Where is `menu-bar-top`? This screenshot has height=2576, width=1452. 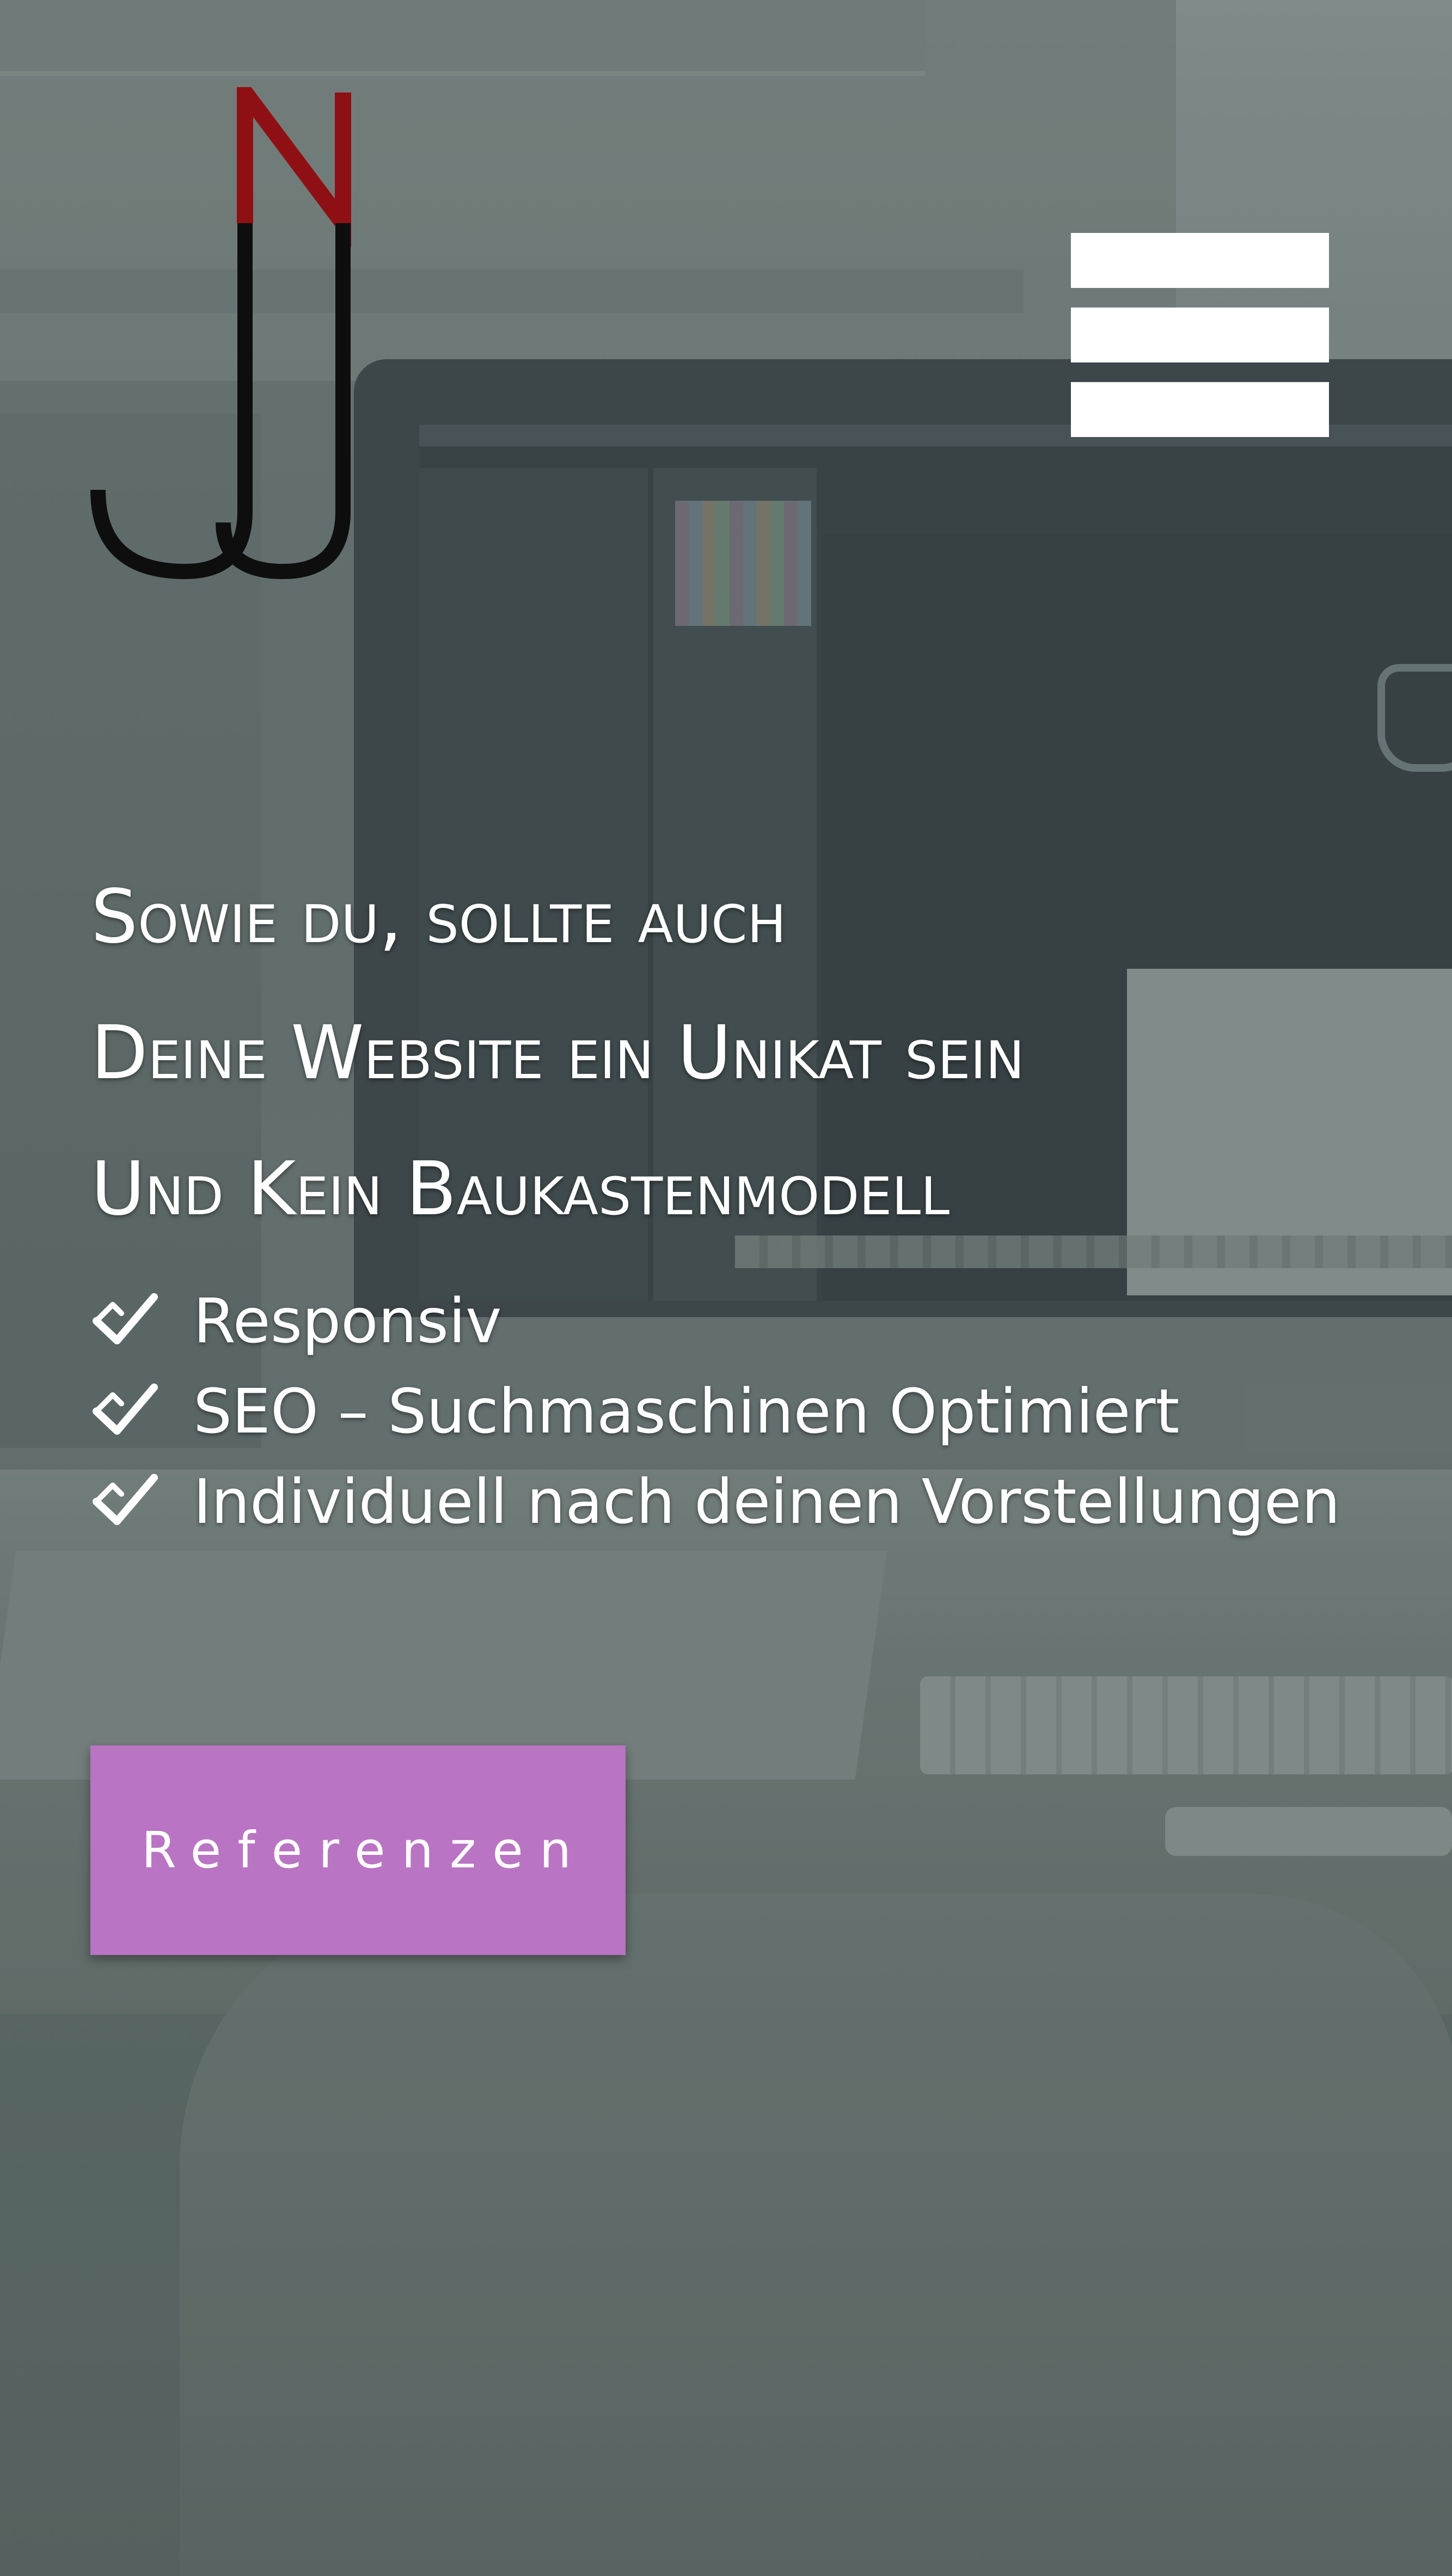 menu-bar-top is located at coordinates (1200, 260).